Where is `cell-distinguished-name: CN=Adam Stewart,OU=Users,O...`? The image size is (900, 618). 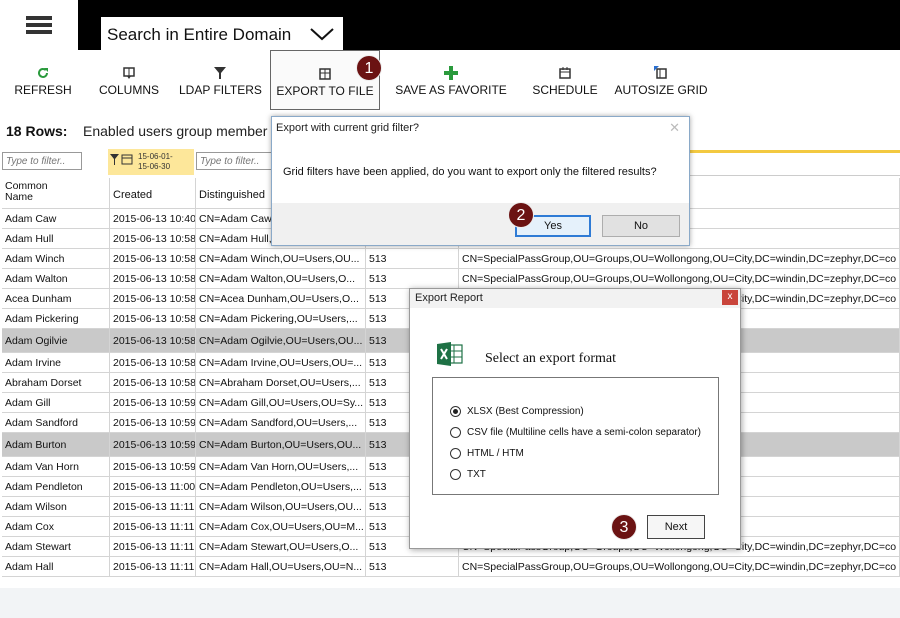
cell-distinguished-name: CN=Adam Stewart,OU=Users,O... is located at coordinates (281, 546).